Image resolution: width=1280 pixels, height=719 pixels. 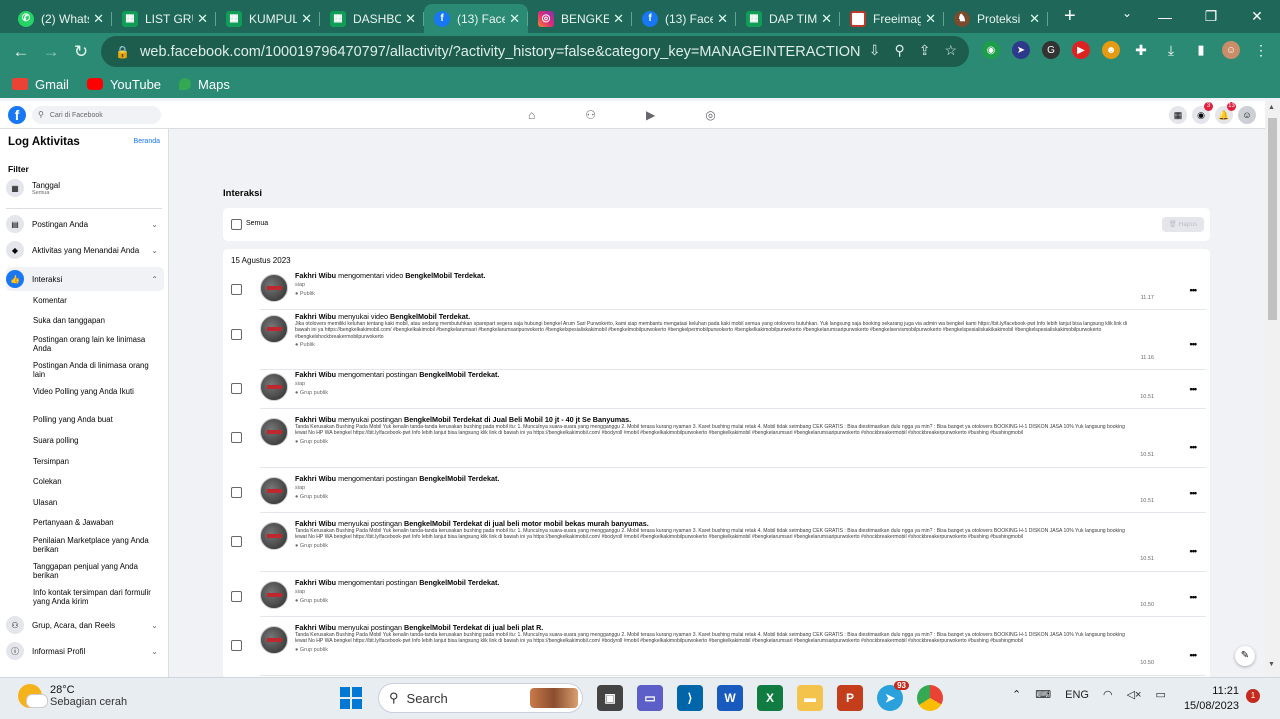 I want to click on facebook-logo-icon: f, so click(x=17, y=115).